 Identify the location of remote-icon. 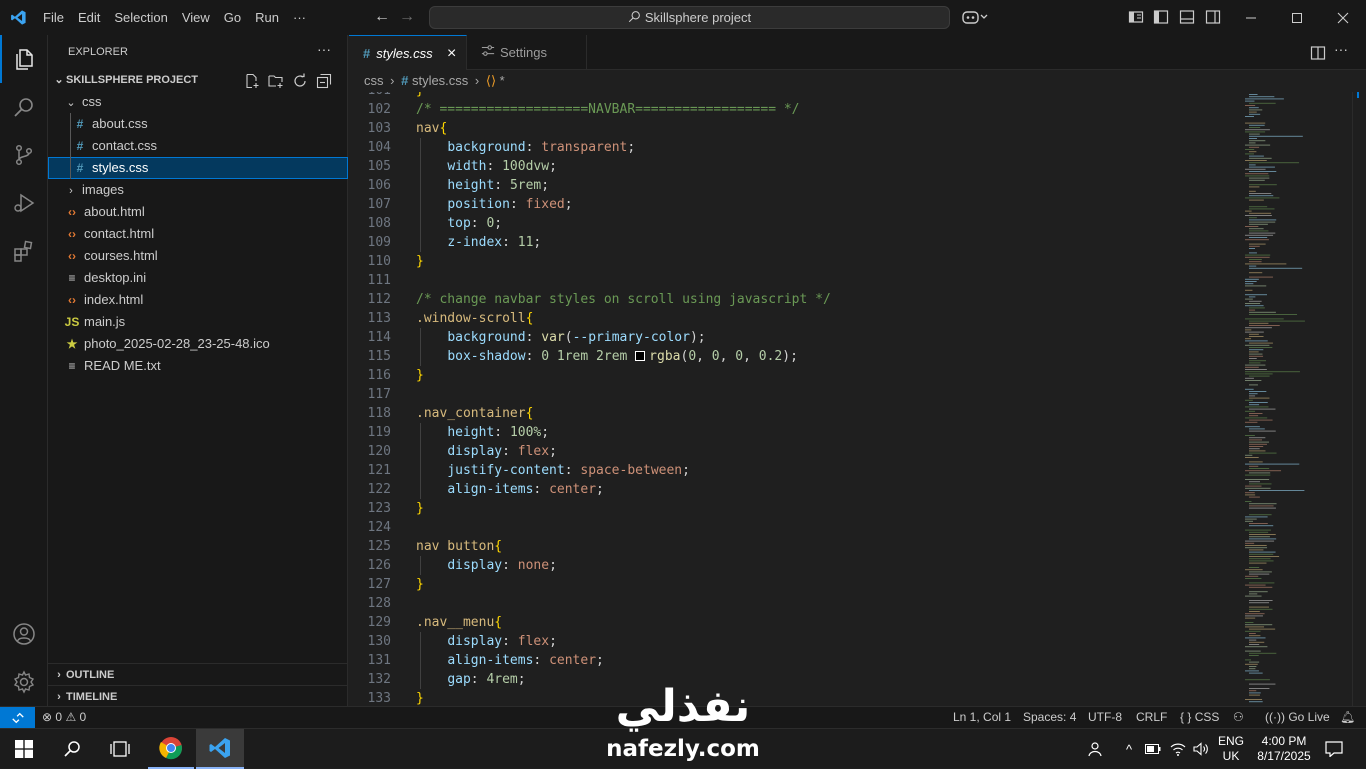
(17, 717).